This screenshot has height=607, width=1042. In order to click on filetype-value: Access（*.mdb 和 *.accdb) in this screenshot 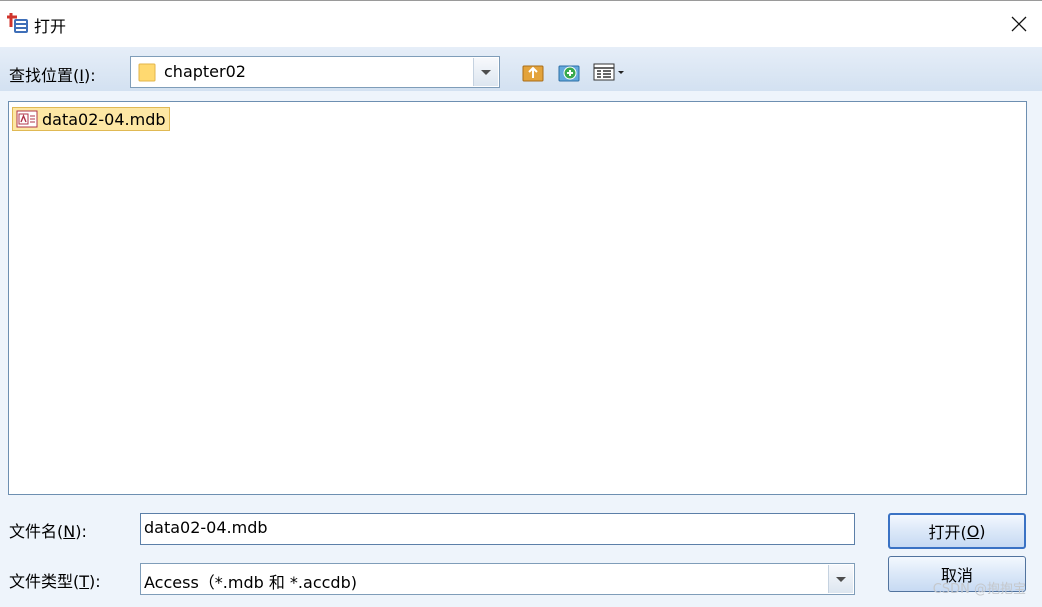, I will do `click(250, 582)`.